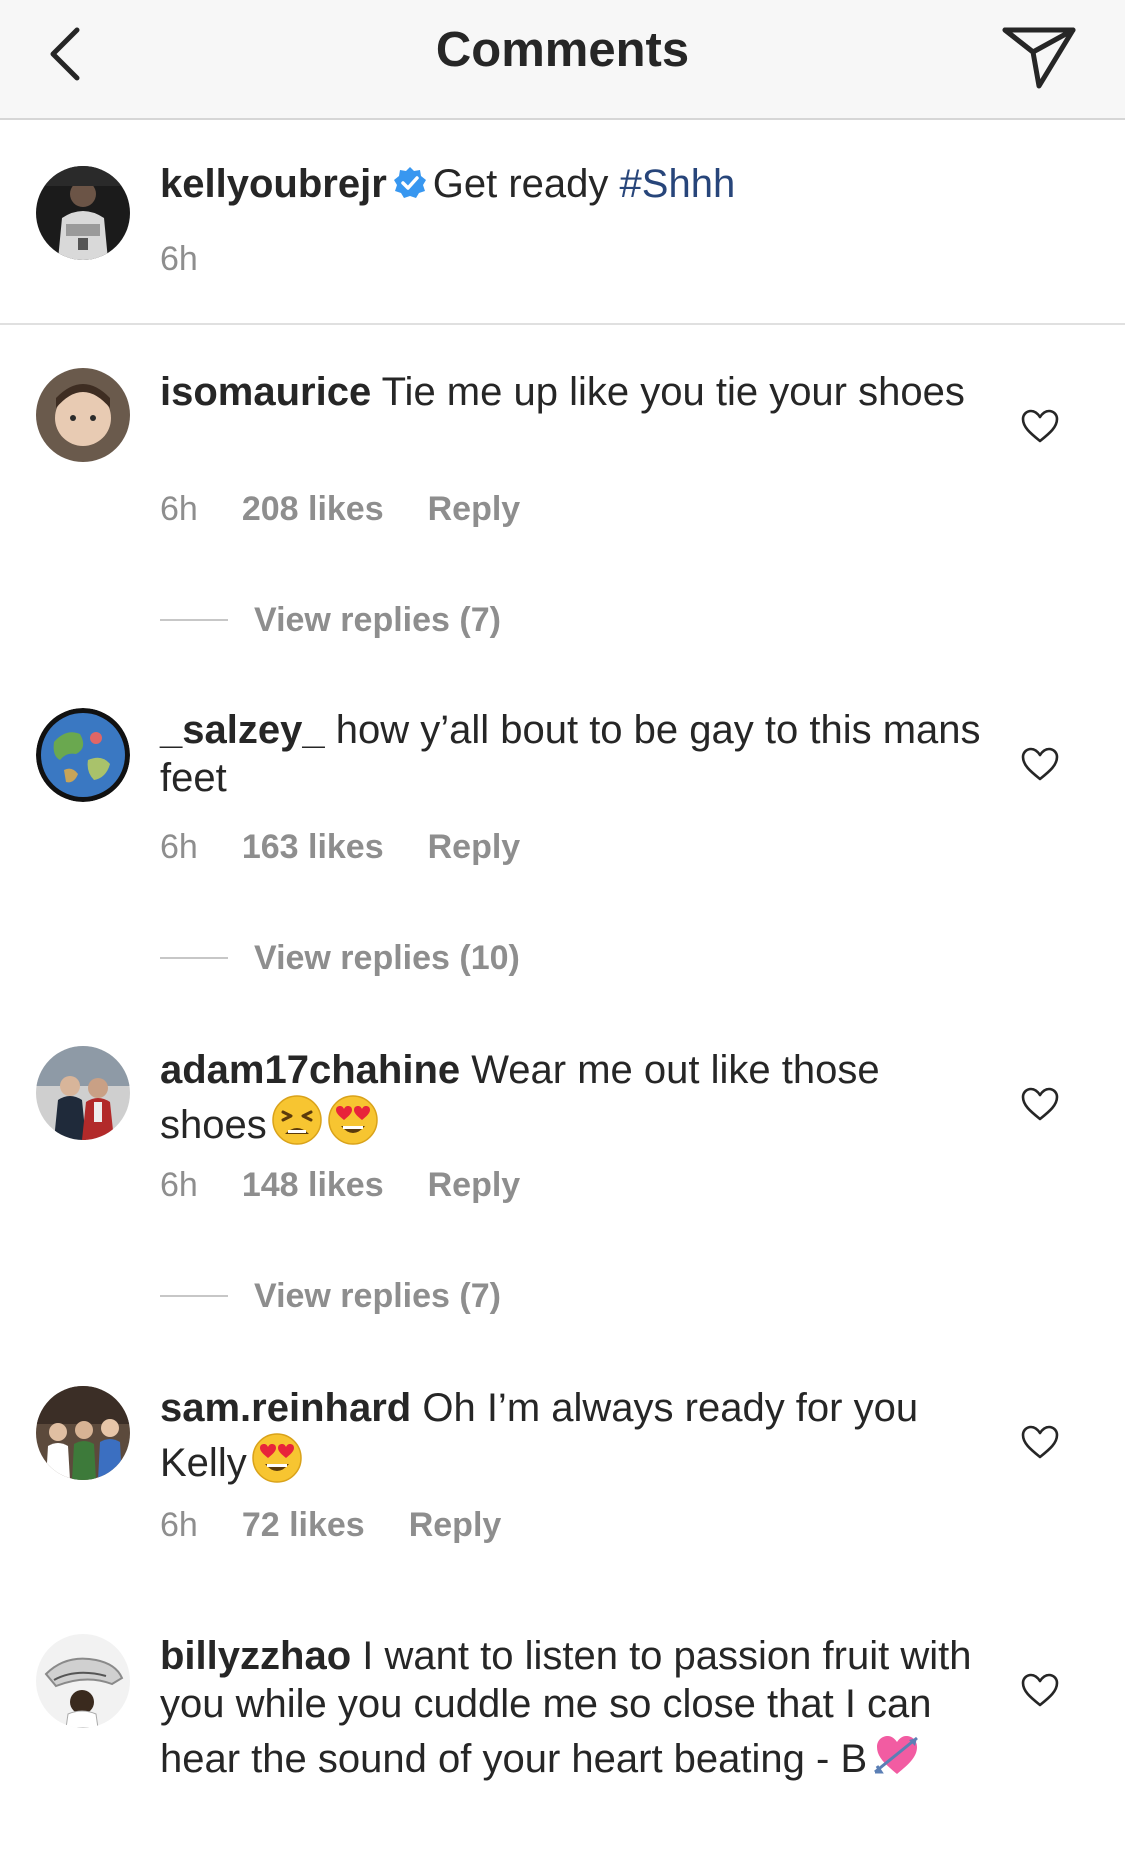  I want to click on comment-username: sam.reinhard, so click(285, 1408).